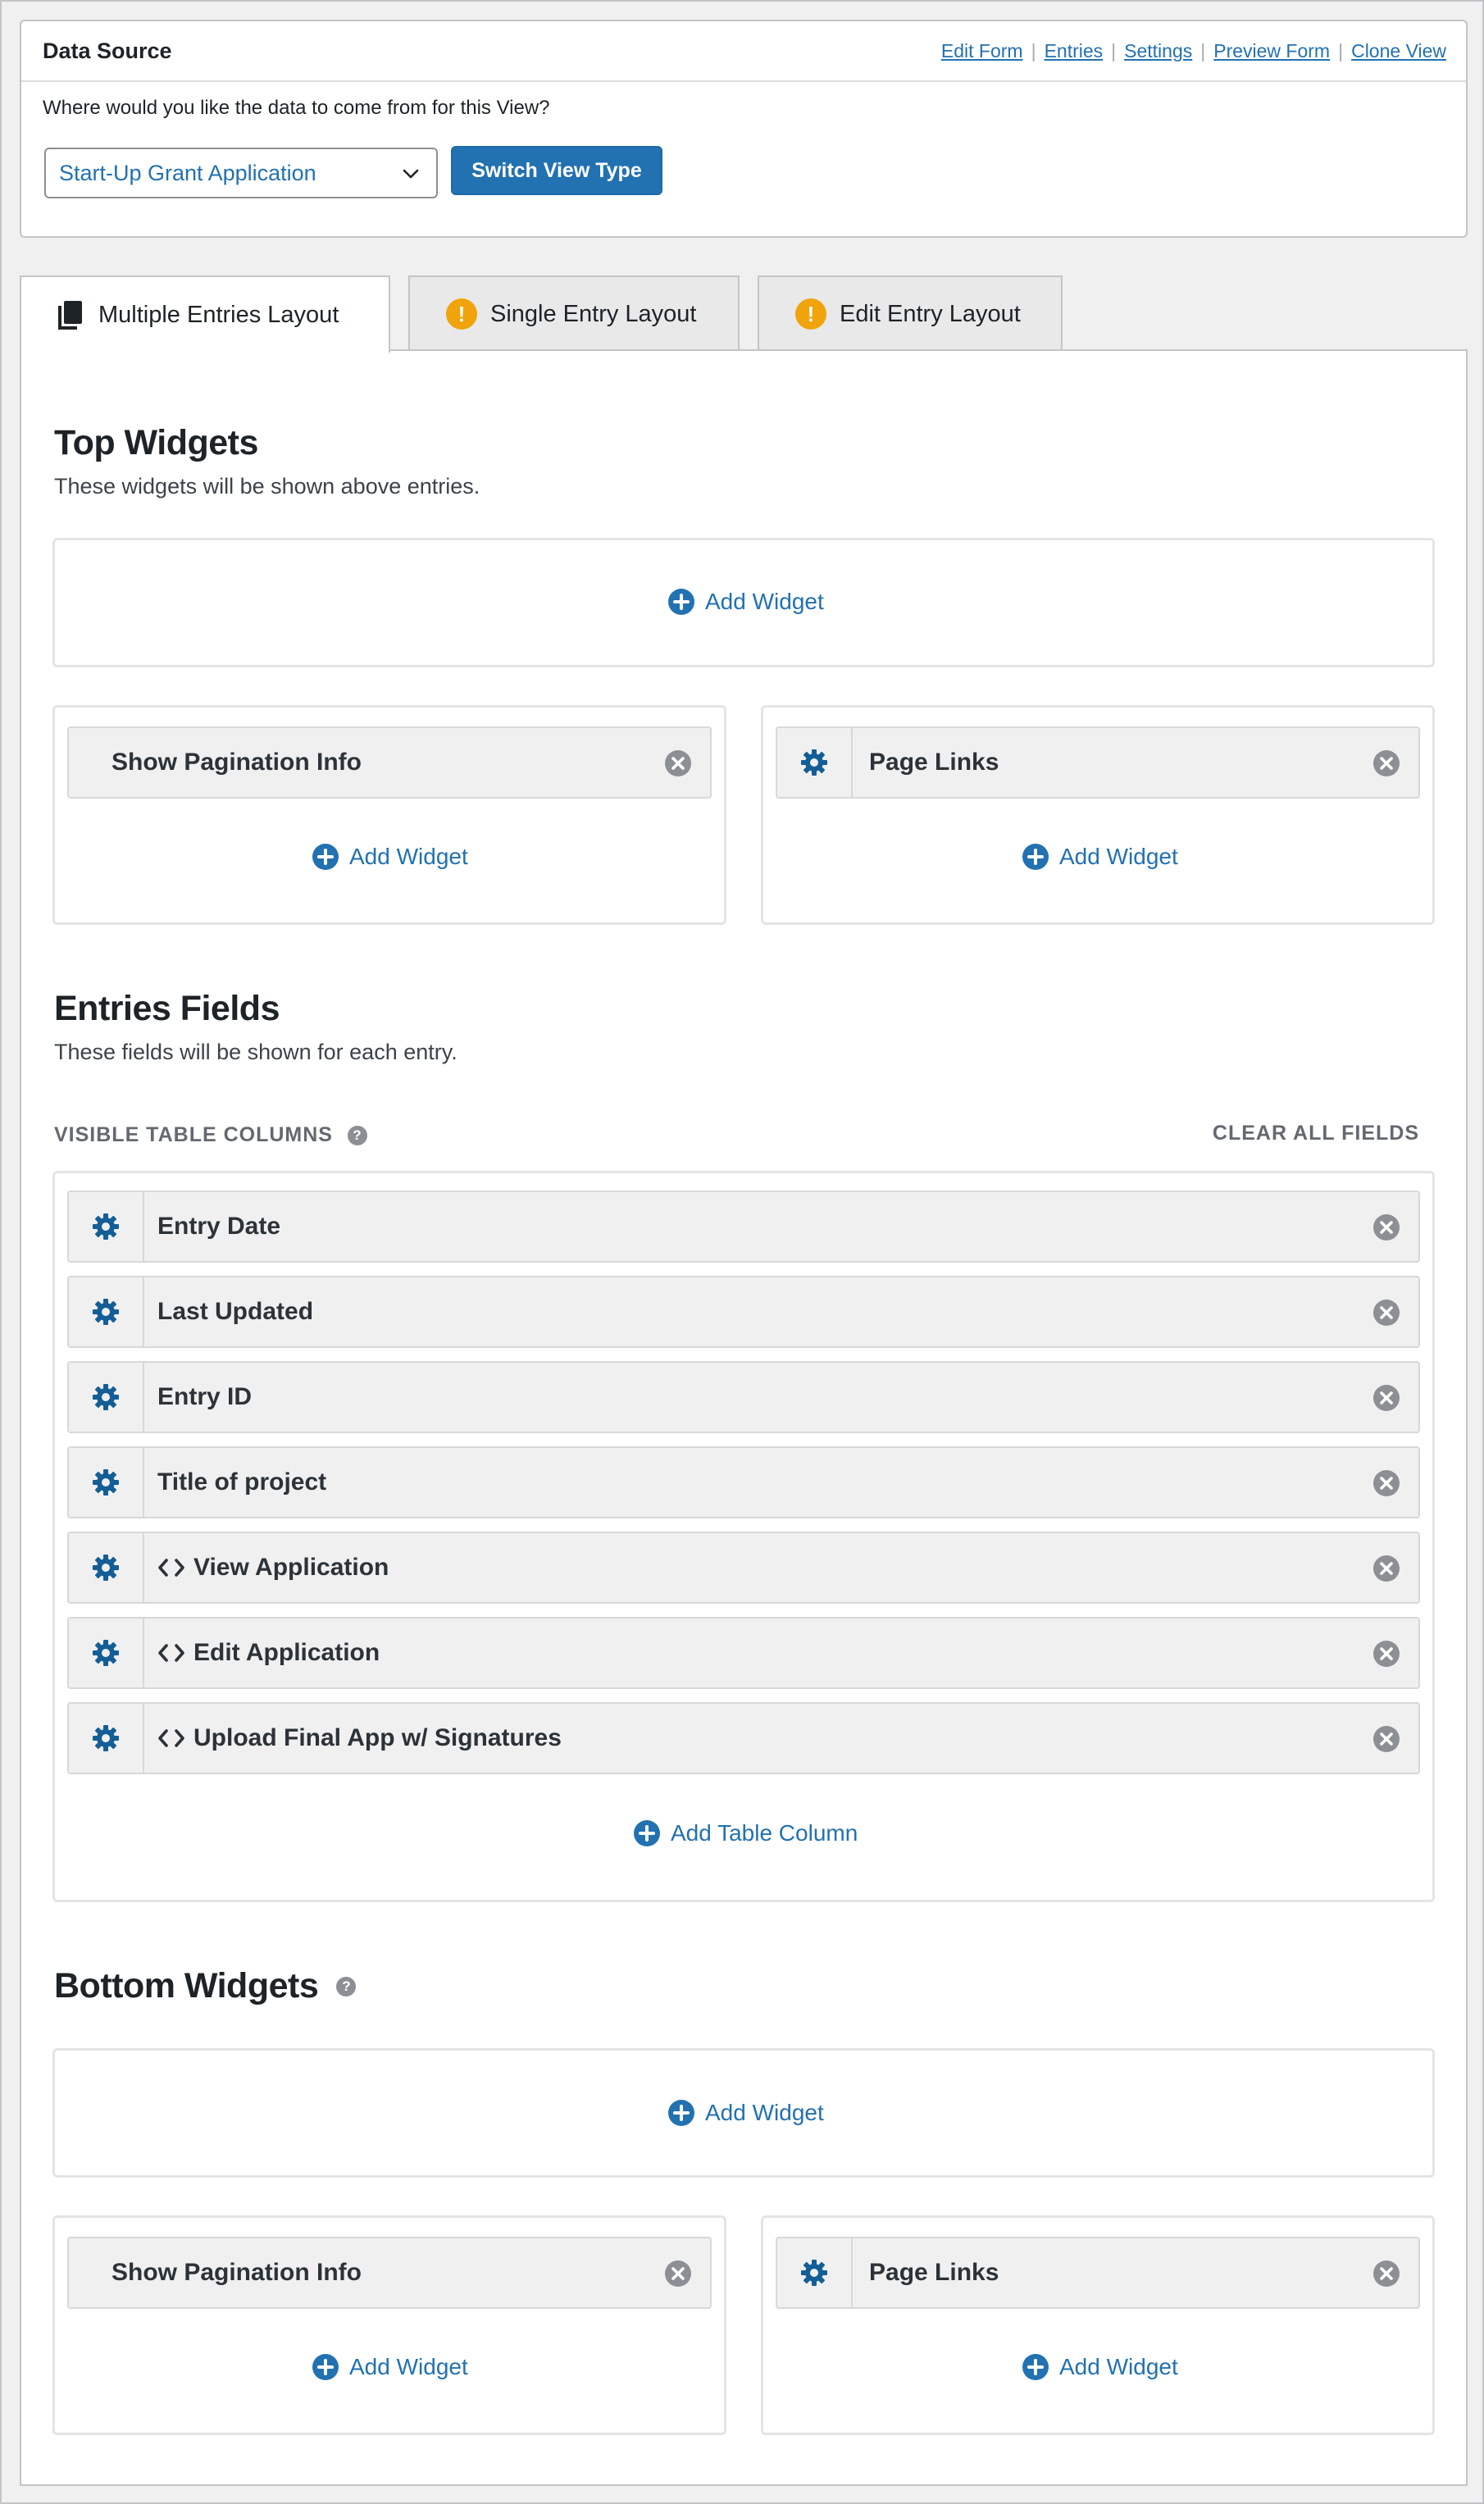  I want to click on field-label: Entry ID, so click(204, 1397).